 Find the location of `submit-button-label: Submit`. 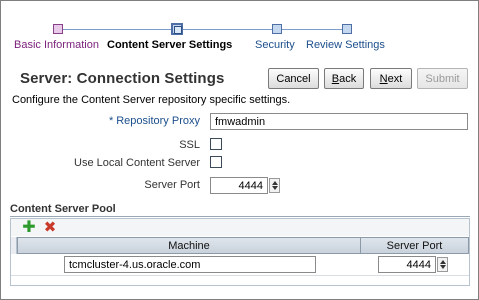

submit-button-label: Submit is located at coordinates (442, 78).